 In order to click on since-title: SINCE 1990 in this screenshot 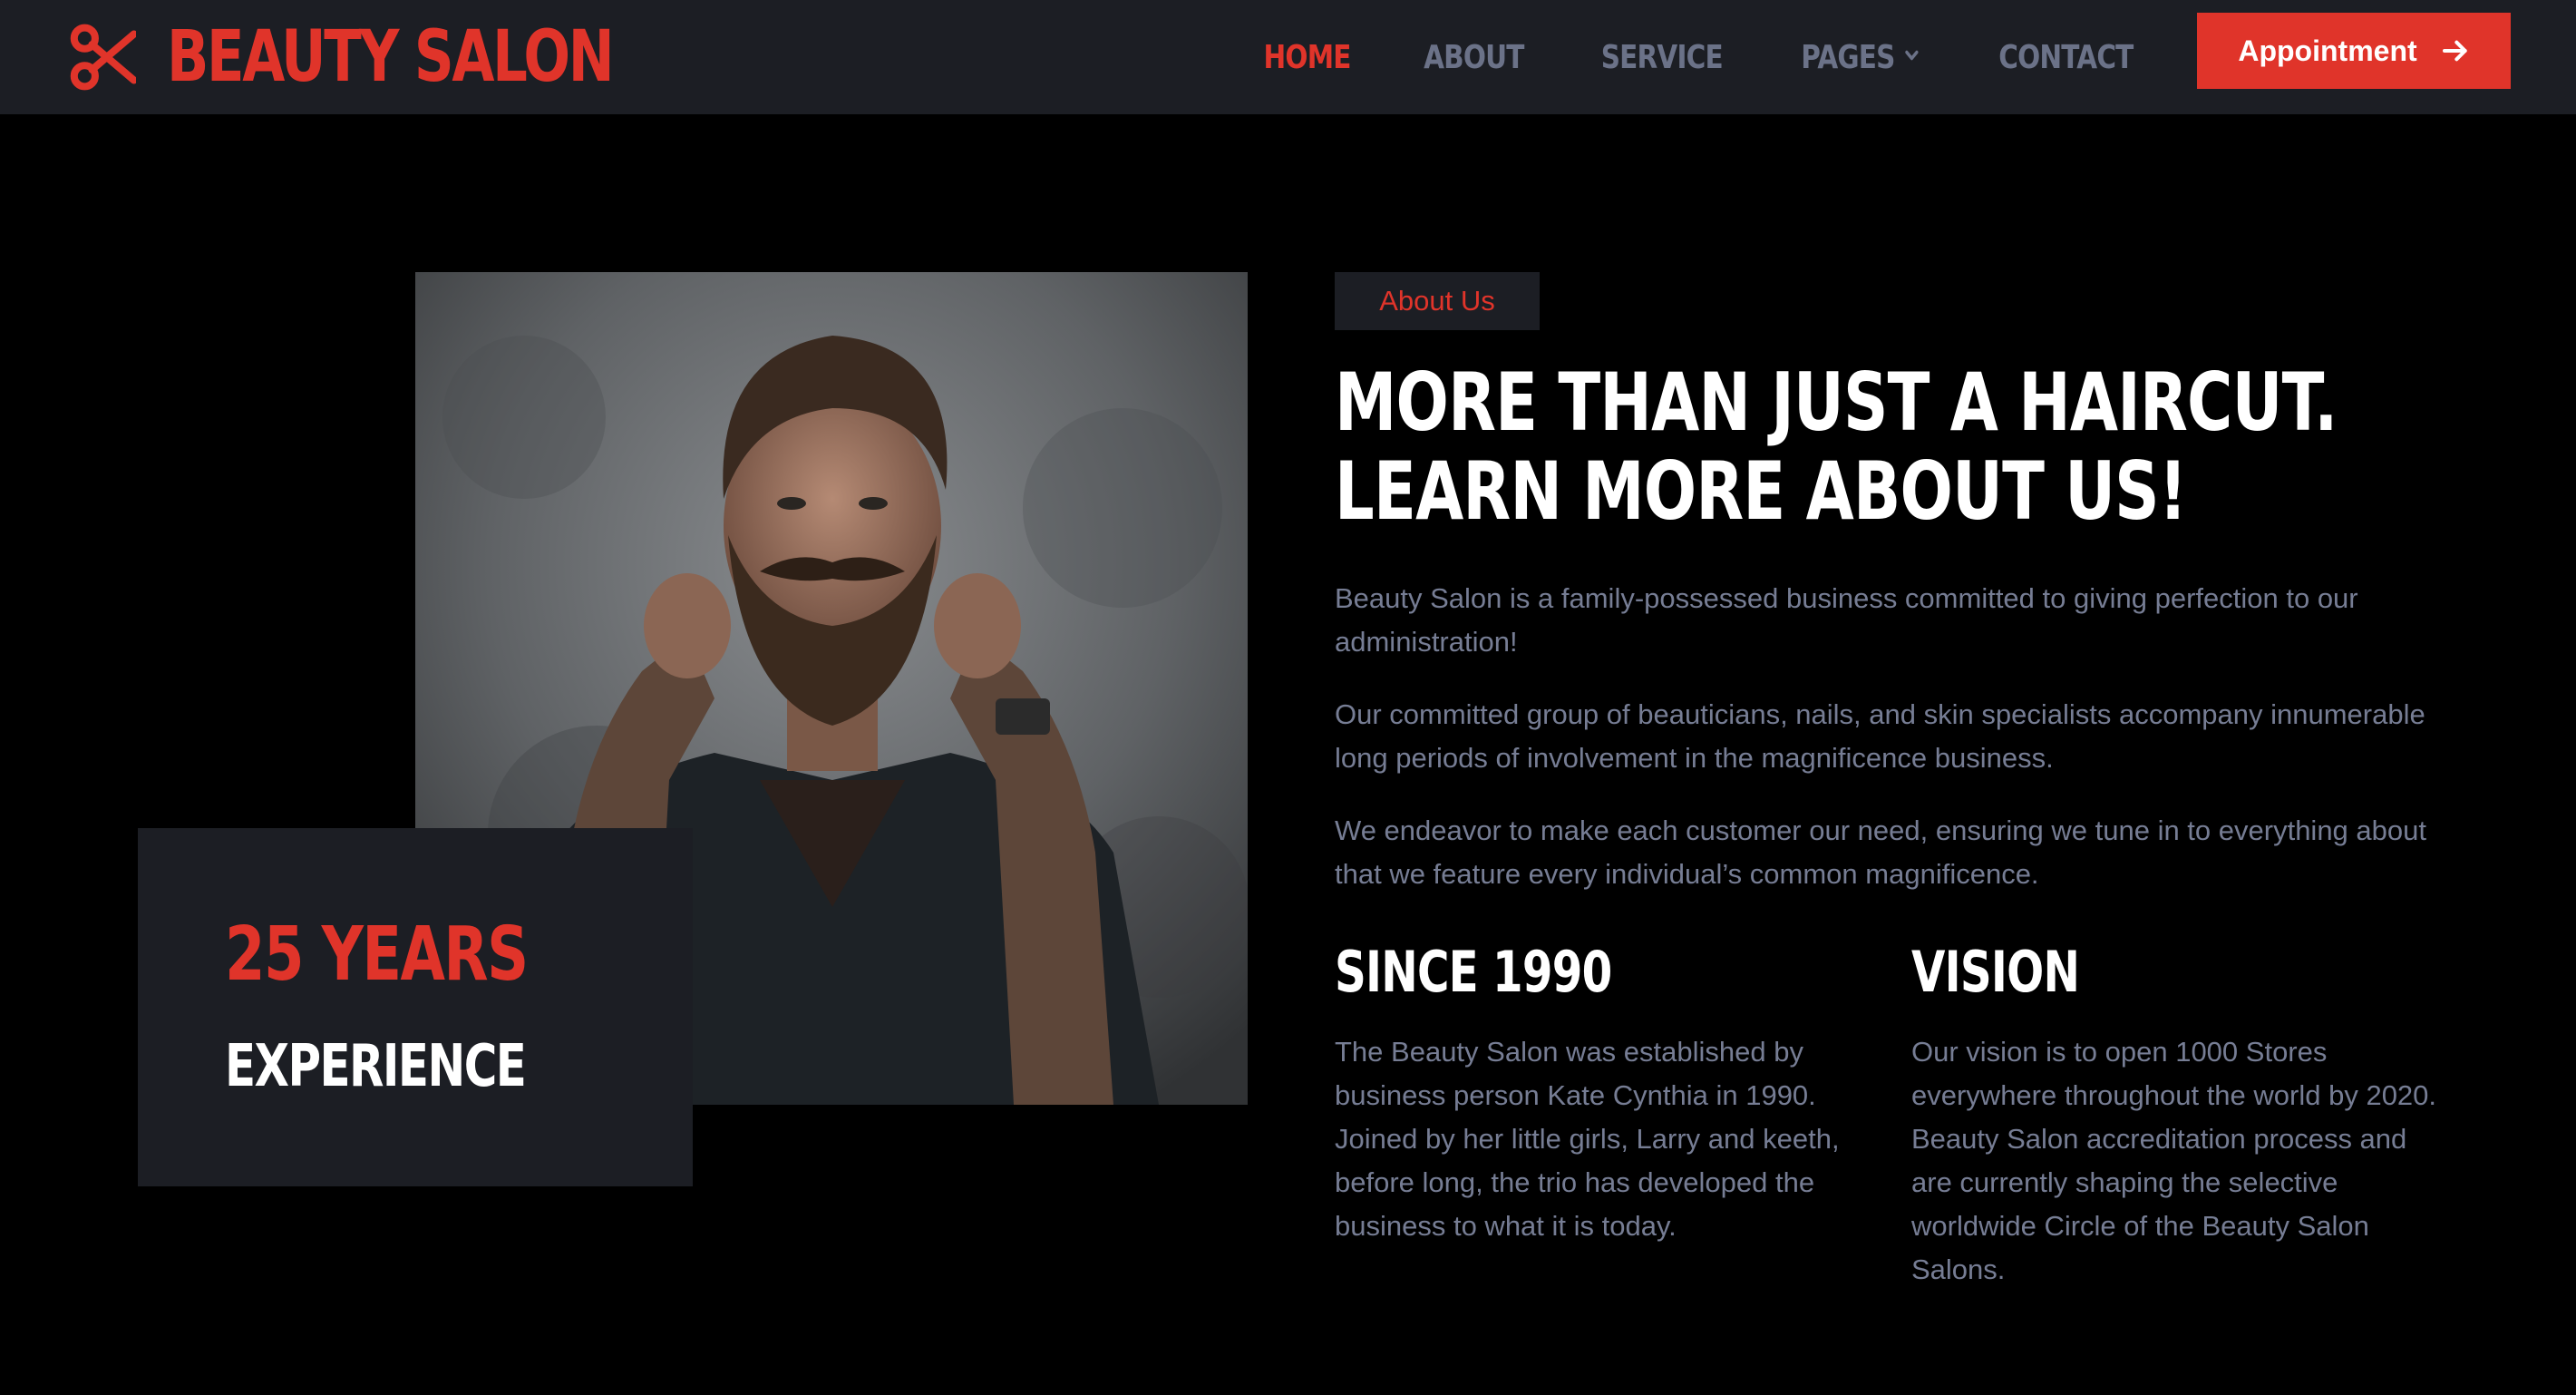, I will do `click(1473, 972)`.